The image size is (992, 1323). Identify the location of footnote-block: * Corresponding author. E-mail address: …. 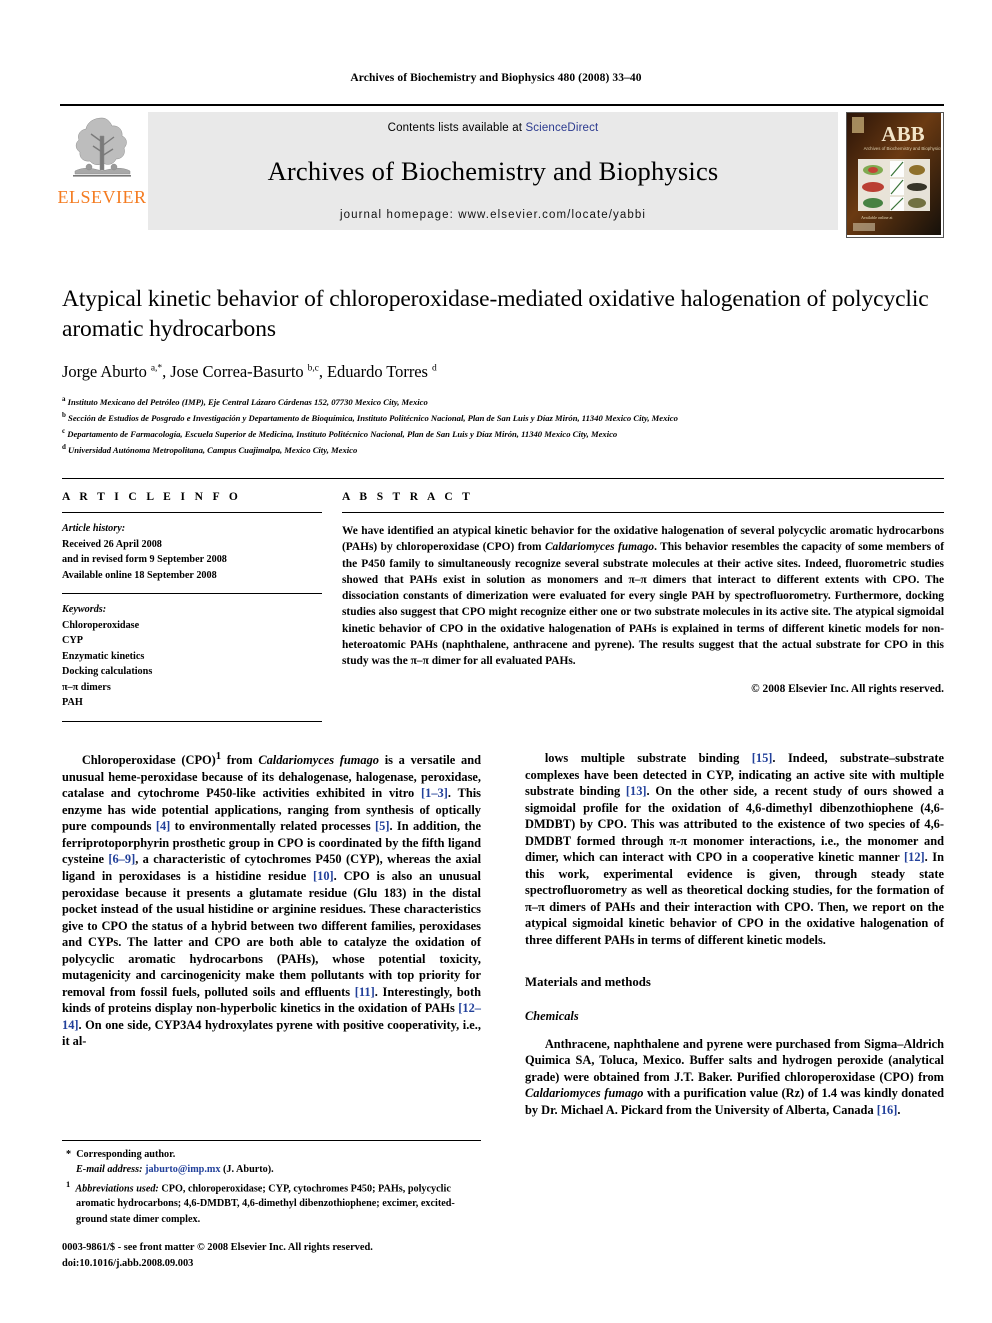
(271, 1183).